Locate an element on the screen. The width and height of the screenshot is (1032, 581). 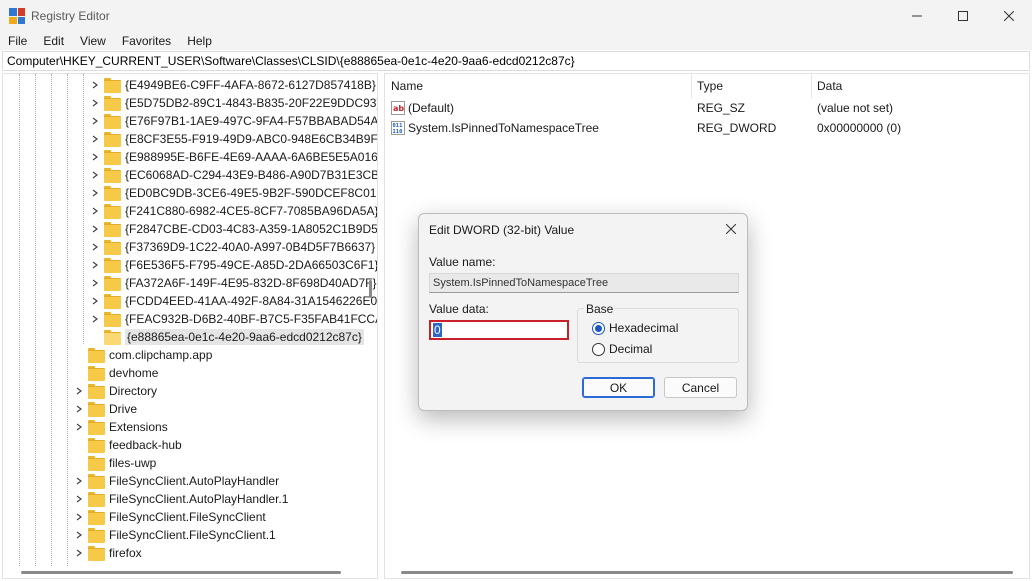
tree-item-label: {F37369D9-1C22-40A0-A997-0B4D5F7B6637} is located at coordinates (250, 247).